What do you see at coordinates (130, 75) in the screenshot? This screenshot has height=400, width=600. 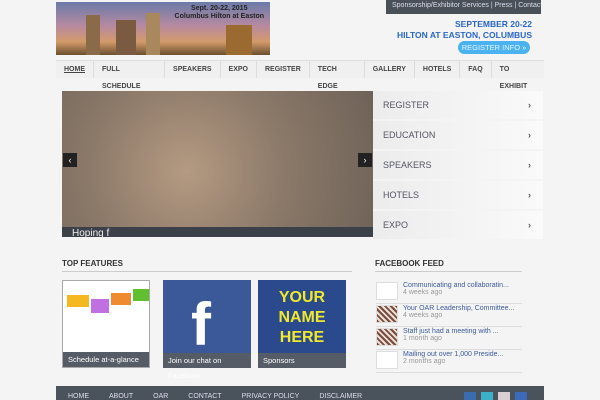 I see `nav-full-schedule: FULL SCHEDULE` at bounding box center [130, 75].